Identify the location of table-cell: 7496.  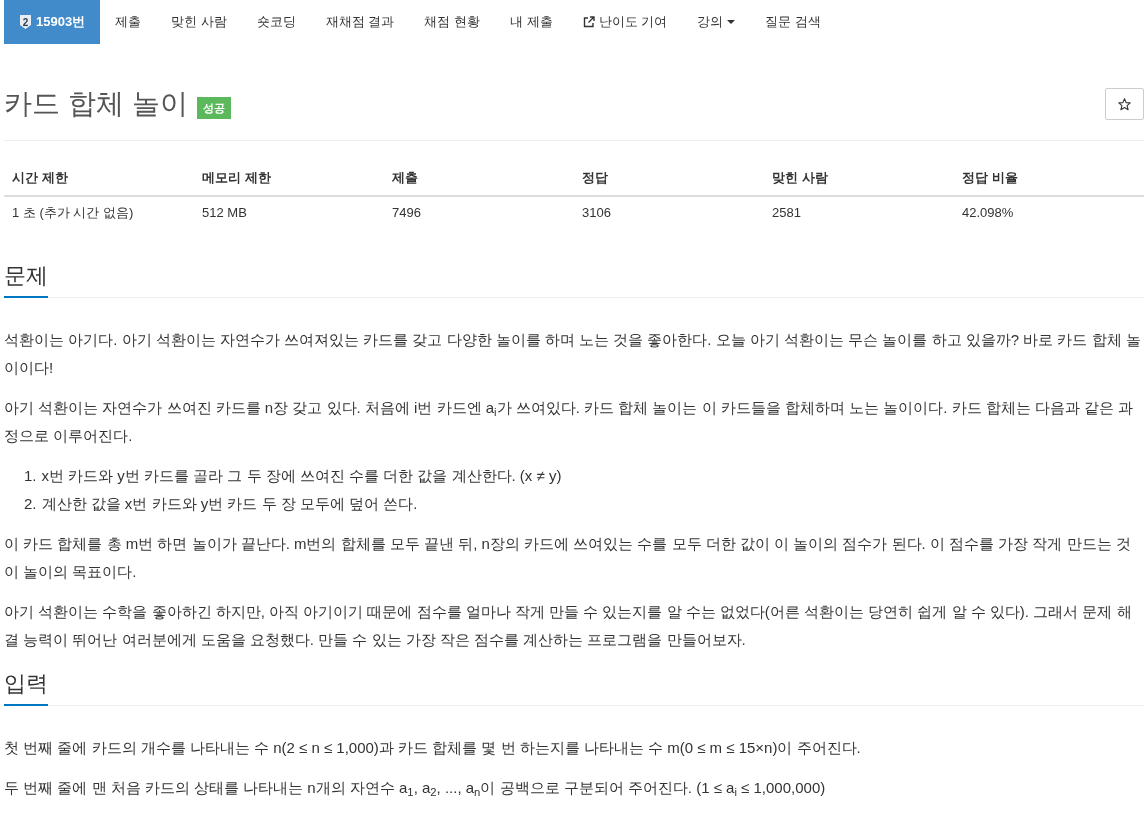
(479, 212).